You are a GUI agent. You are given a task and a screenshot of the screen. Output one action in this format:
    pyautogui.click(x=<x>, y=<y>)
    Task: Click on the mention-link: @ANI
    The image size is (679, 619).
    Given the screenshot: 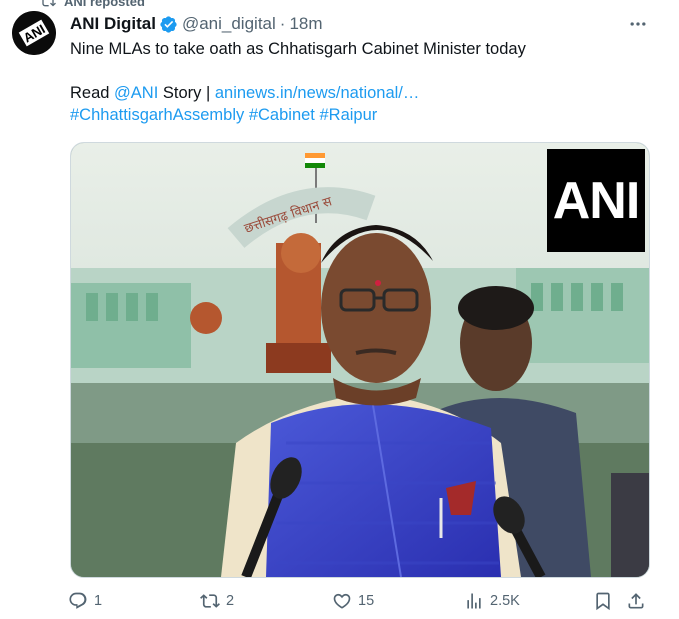 What is the action you would take?
    pyautogui.click(x=136, y=93)
    